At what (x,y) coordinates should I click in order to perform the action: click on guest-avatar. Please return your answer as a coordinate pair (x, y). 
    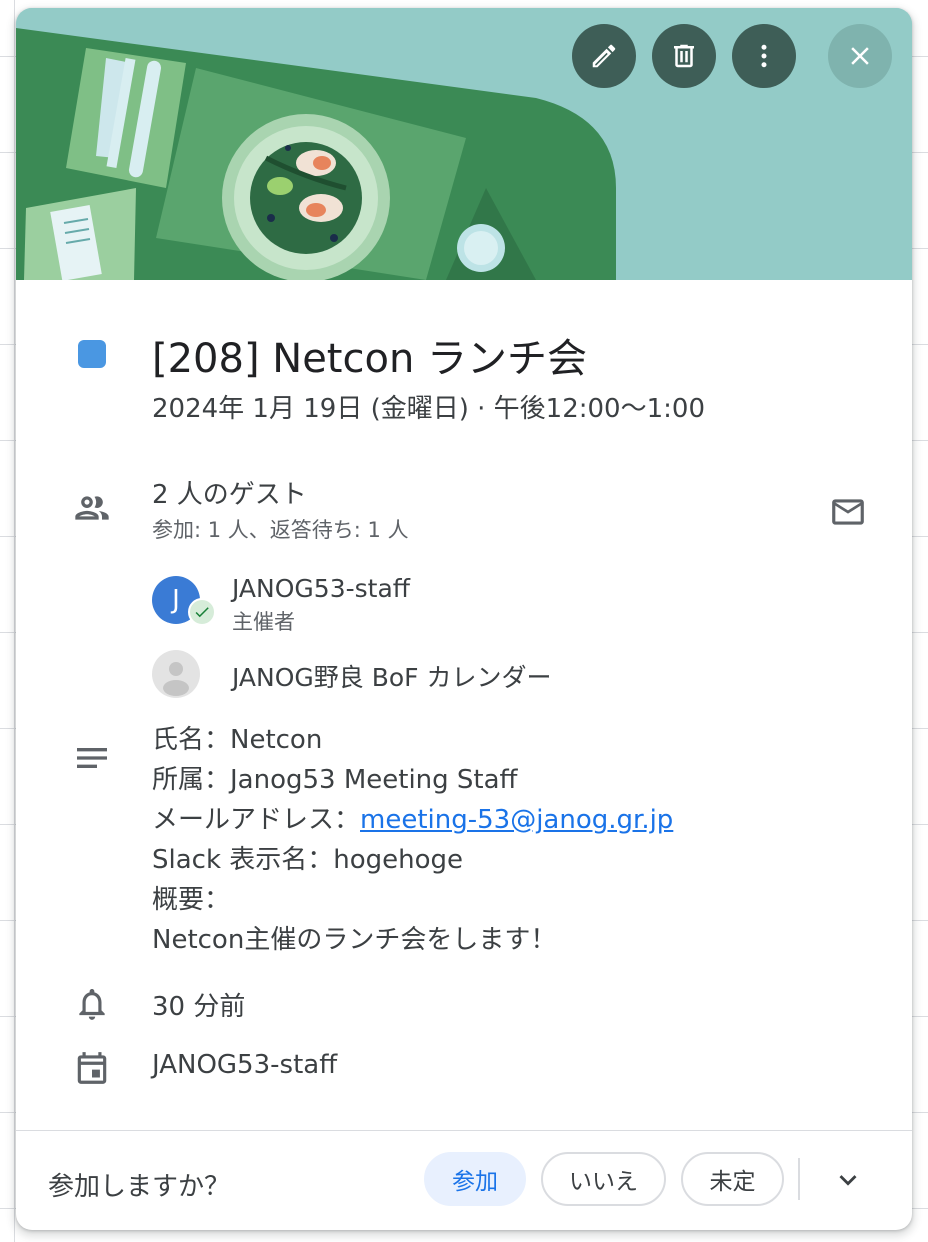
    Looking at the image, I should click on (176, 674).